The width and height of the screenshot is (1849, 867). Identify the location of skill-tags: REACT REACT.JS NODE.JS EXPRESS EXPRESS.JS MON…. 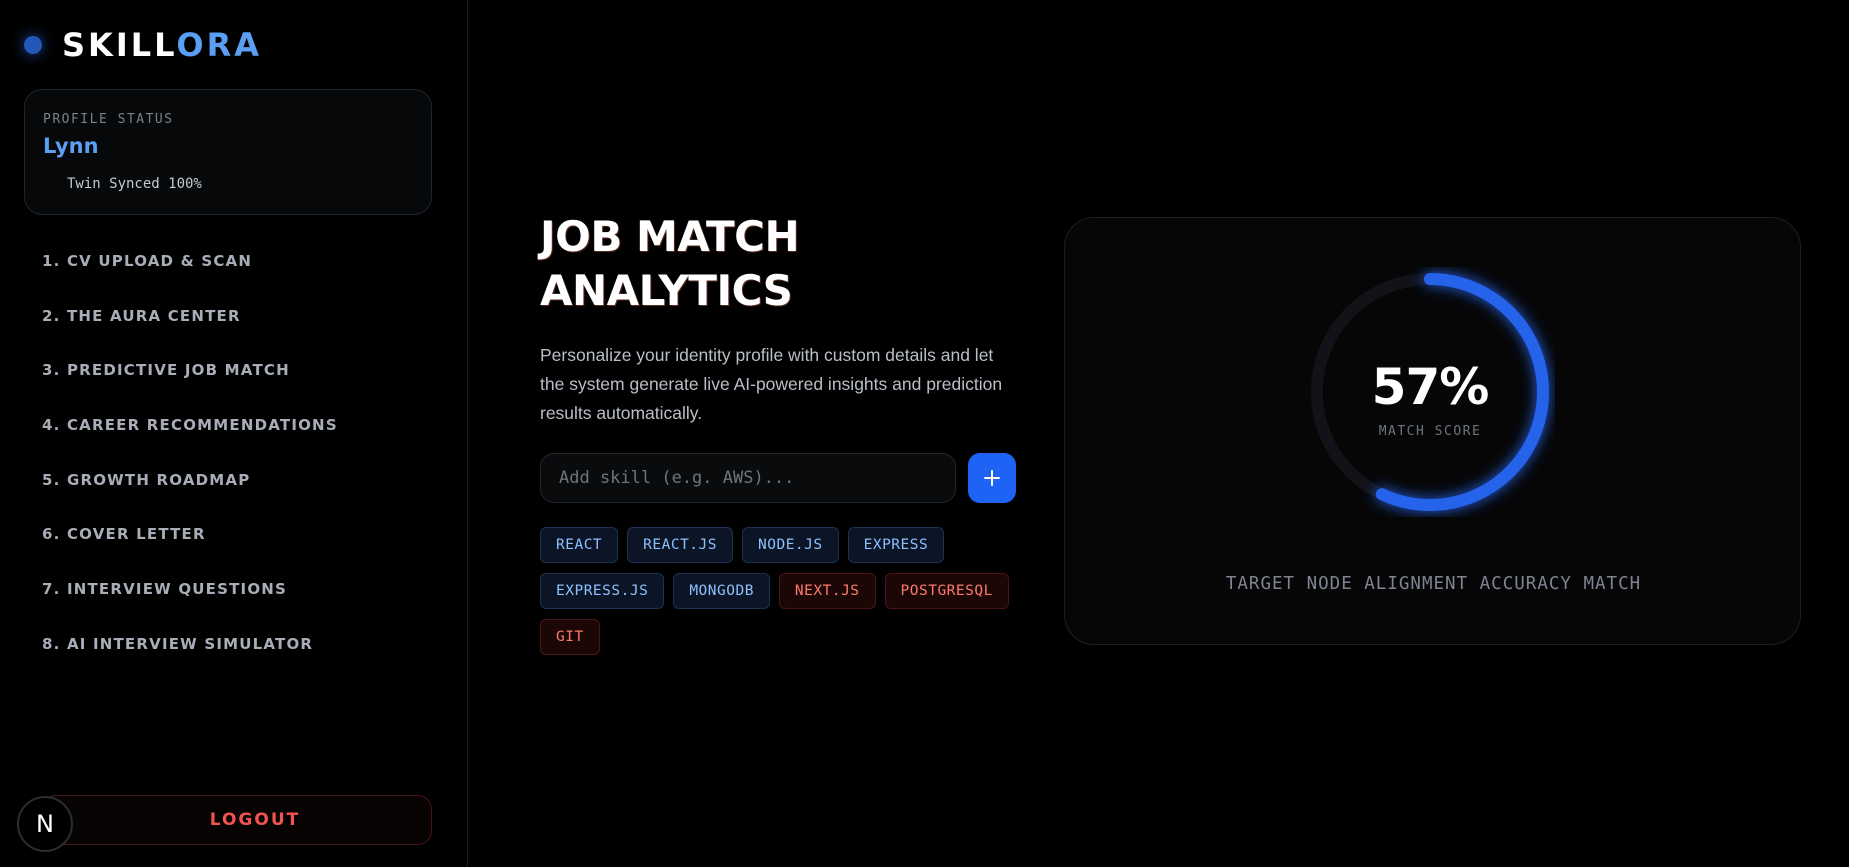
(780, 591).